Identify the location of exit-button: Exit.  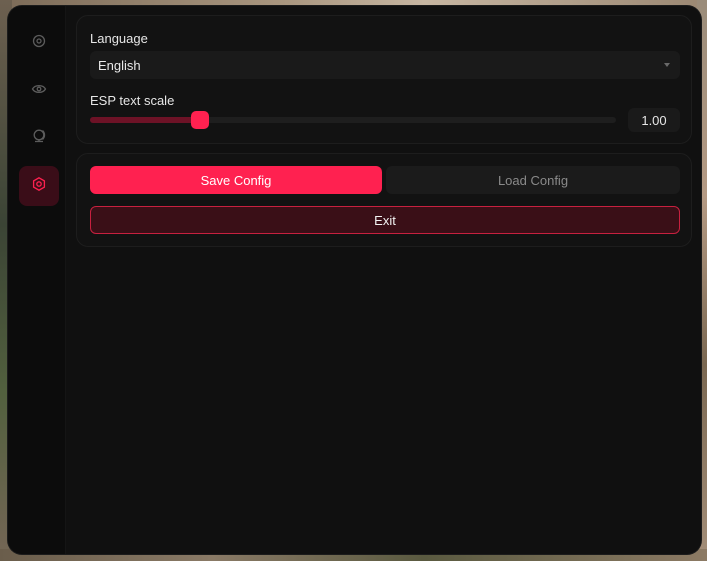
(385, 220).